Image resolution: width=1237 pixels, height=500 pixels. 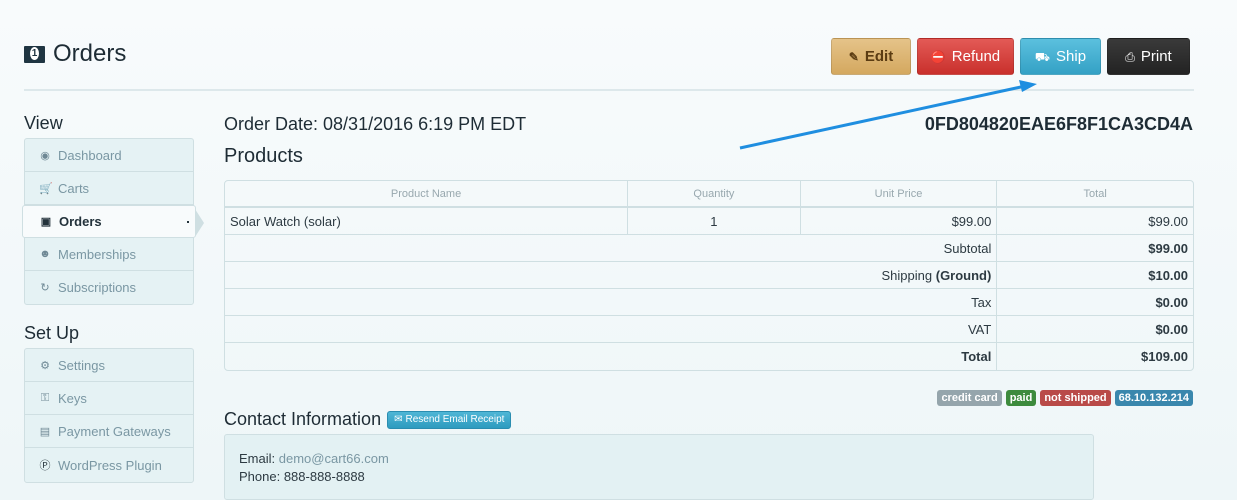 I want to click on sidebar-item-subscriptions: ↻ Subscriptions, so click(x=109, y=287).